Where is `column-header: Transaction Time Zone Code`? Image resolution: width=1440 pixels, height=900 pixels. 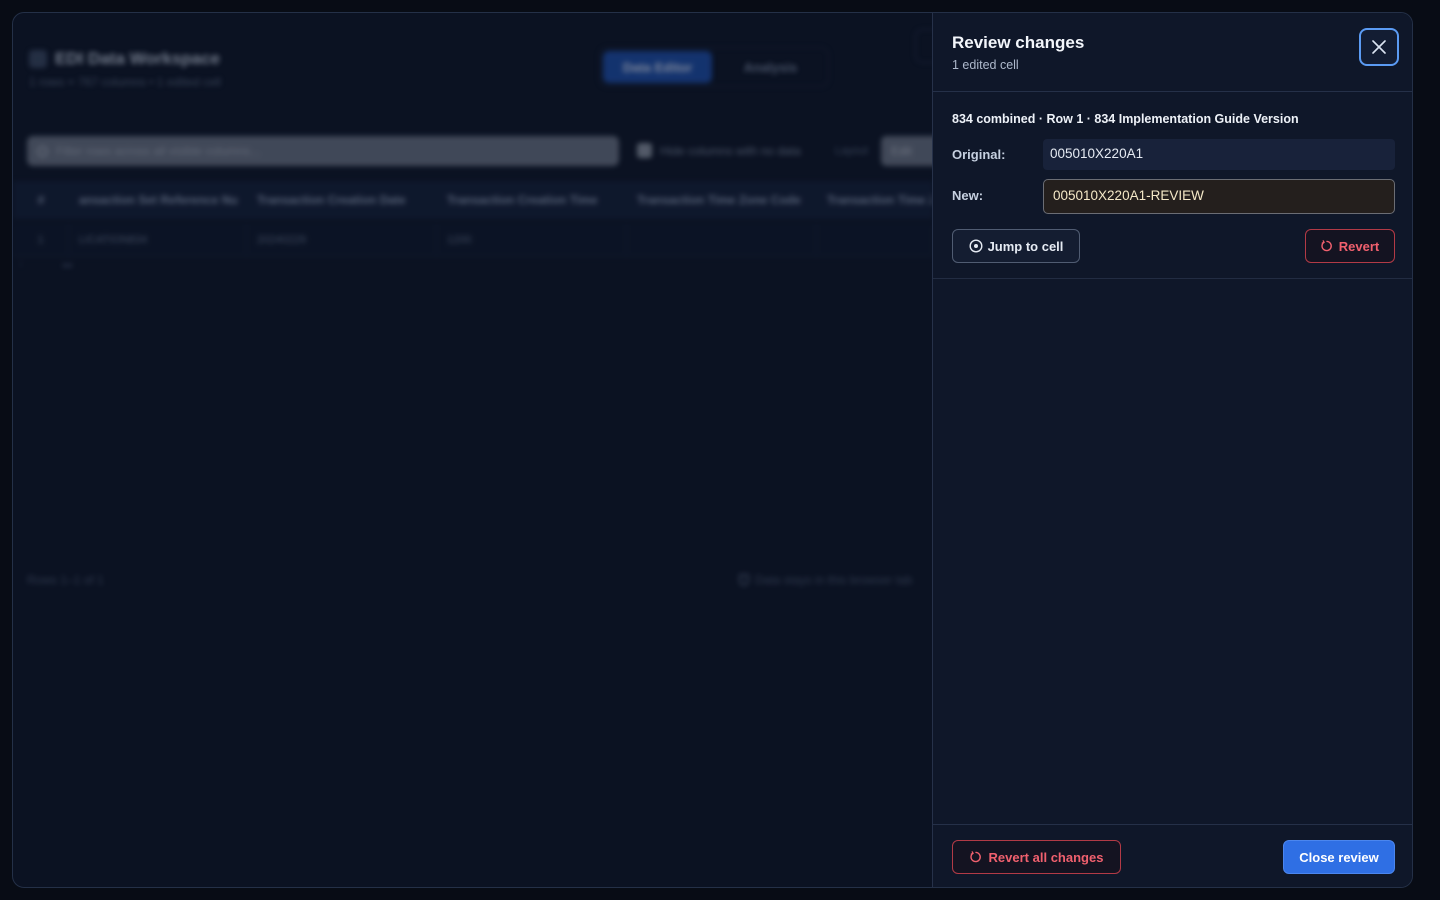
column-header: Transaction Time Zone Code is located at coordinates (722, 200).